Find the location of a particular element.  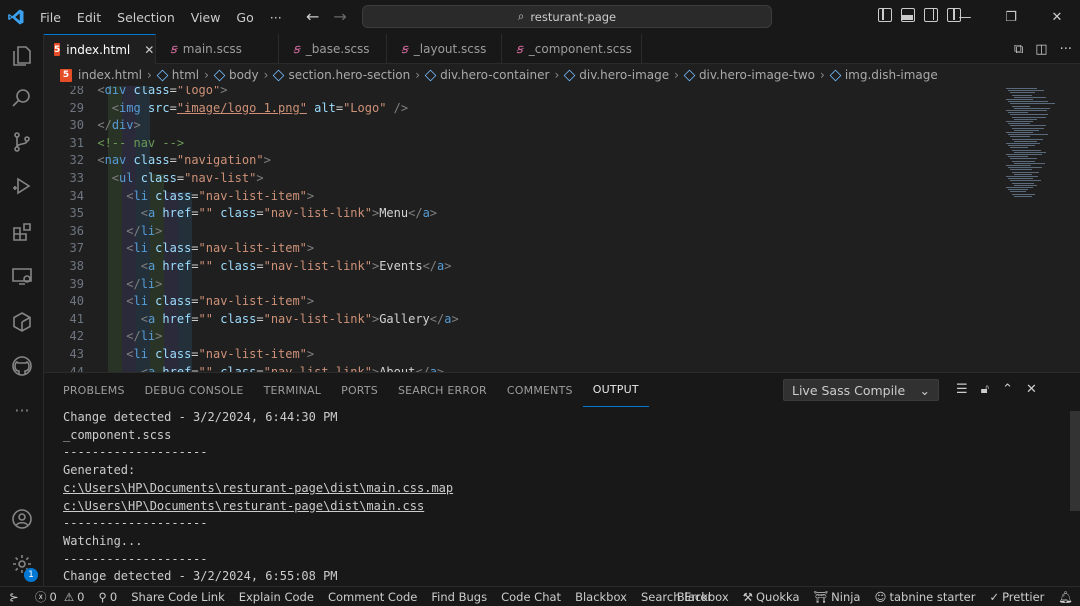

status-explain-code: Explain Code is located at coordinates (276, 597).